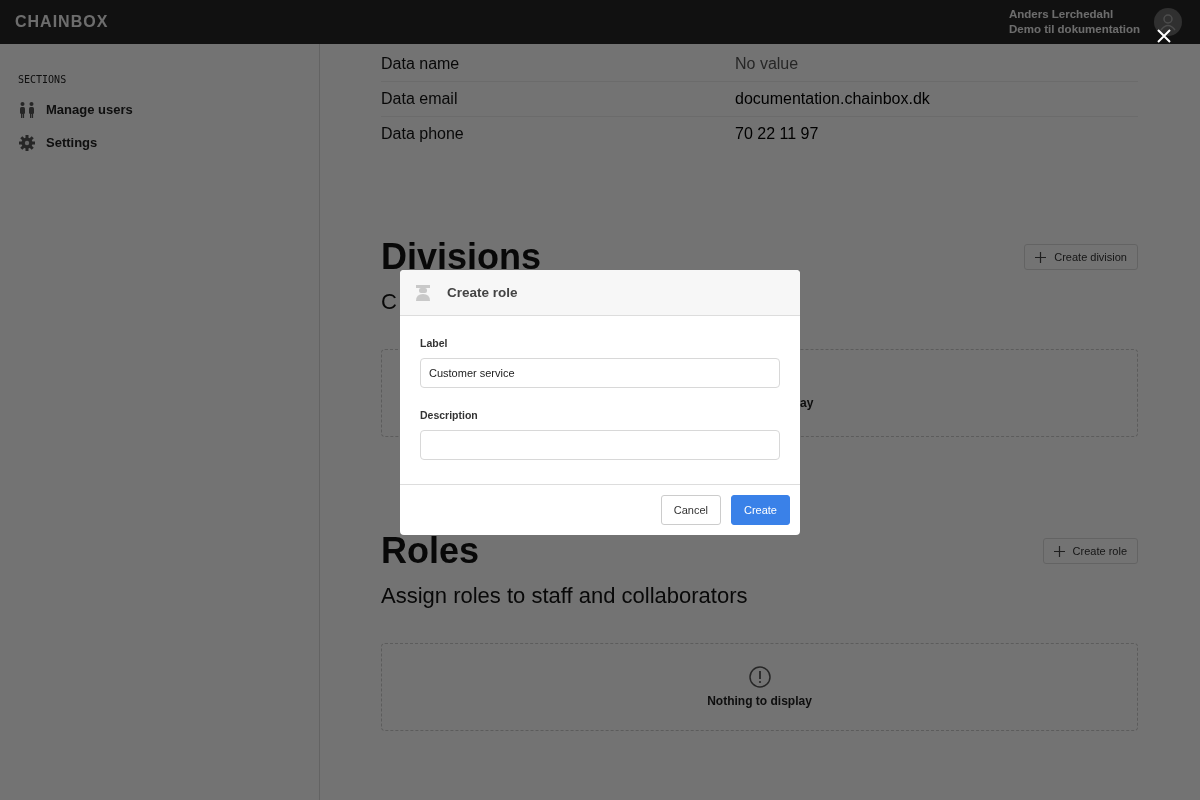 Image resolution: width=1200 pixels, height=800 pixels. What do you see at coordinates (449, 415) in the screenshot?
I see `field-label: Description` at bounding box center [449, 415].